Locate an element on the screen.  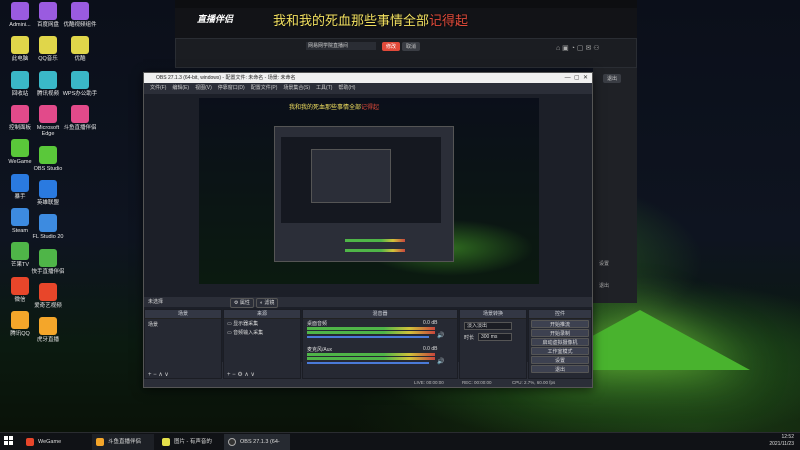
desktop-icon: QQ音乐 is located at coordinates (48, 49).